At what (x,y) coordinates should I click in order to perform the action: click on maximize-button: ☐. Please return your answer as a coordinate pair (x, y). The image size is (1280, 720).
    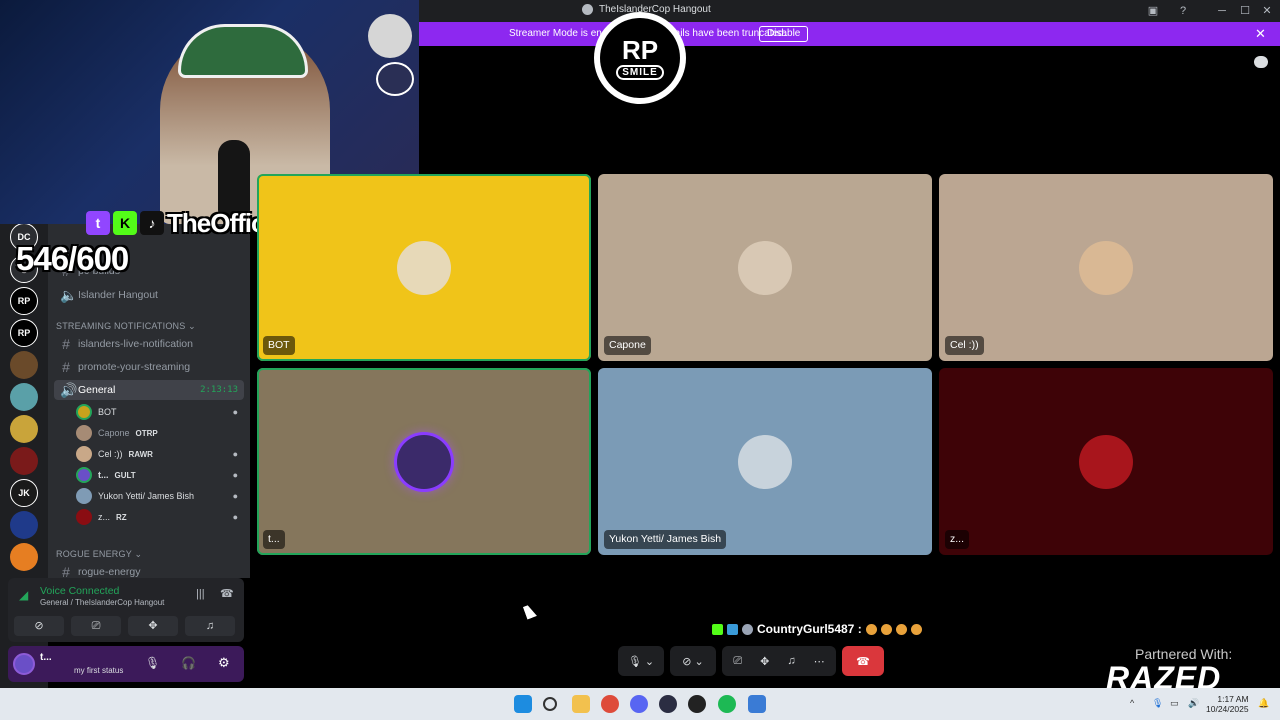
    Looking at the image, I should click on (1245, 11).